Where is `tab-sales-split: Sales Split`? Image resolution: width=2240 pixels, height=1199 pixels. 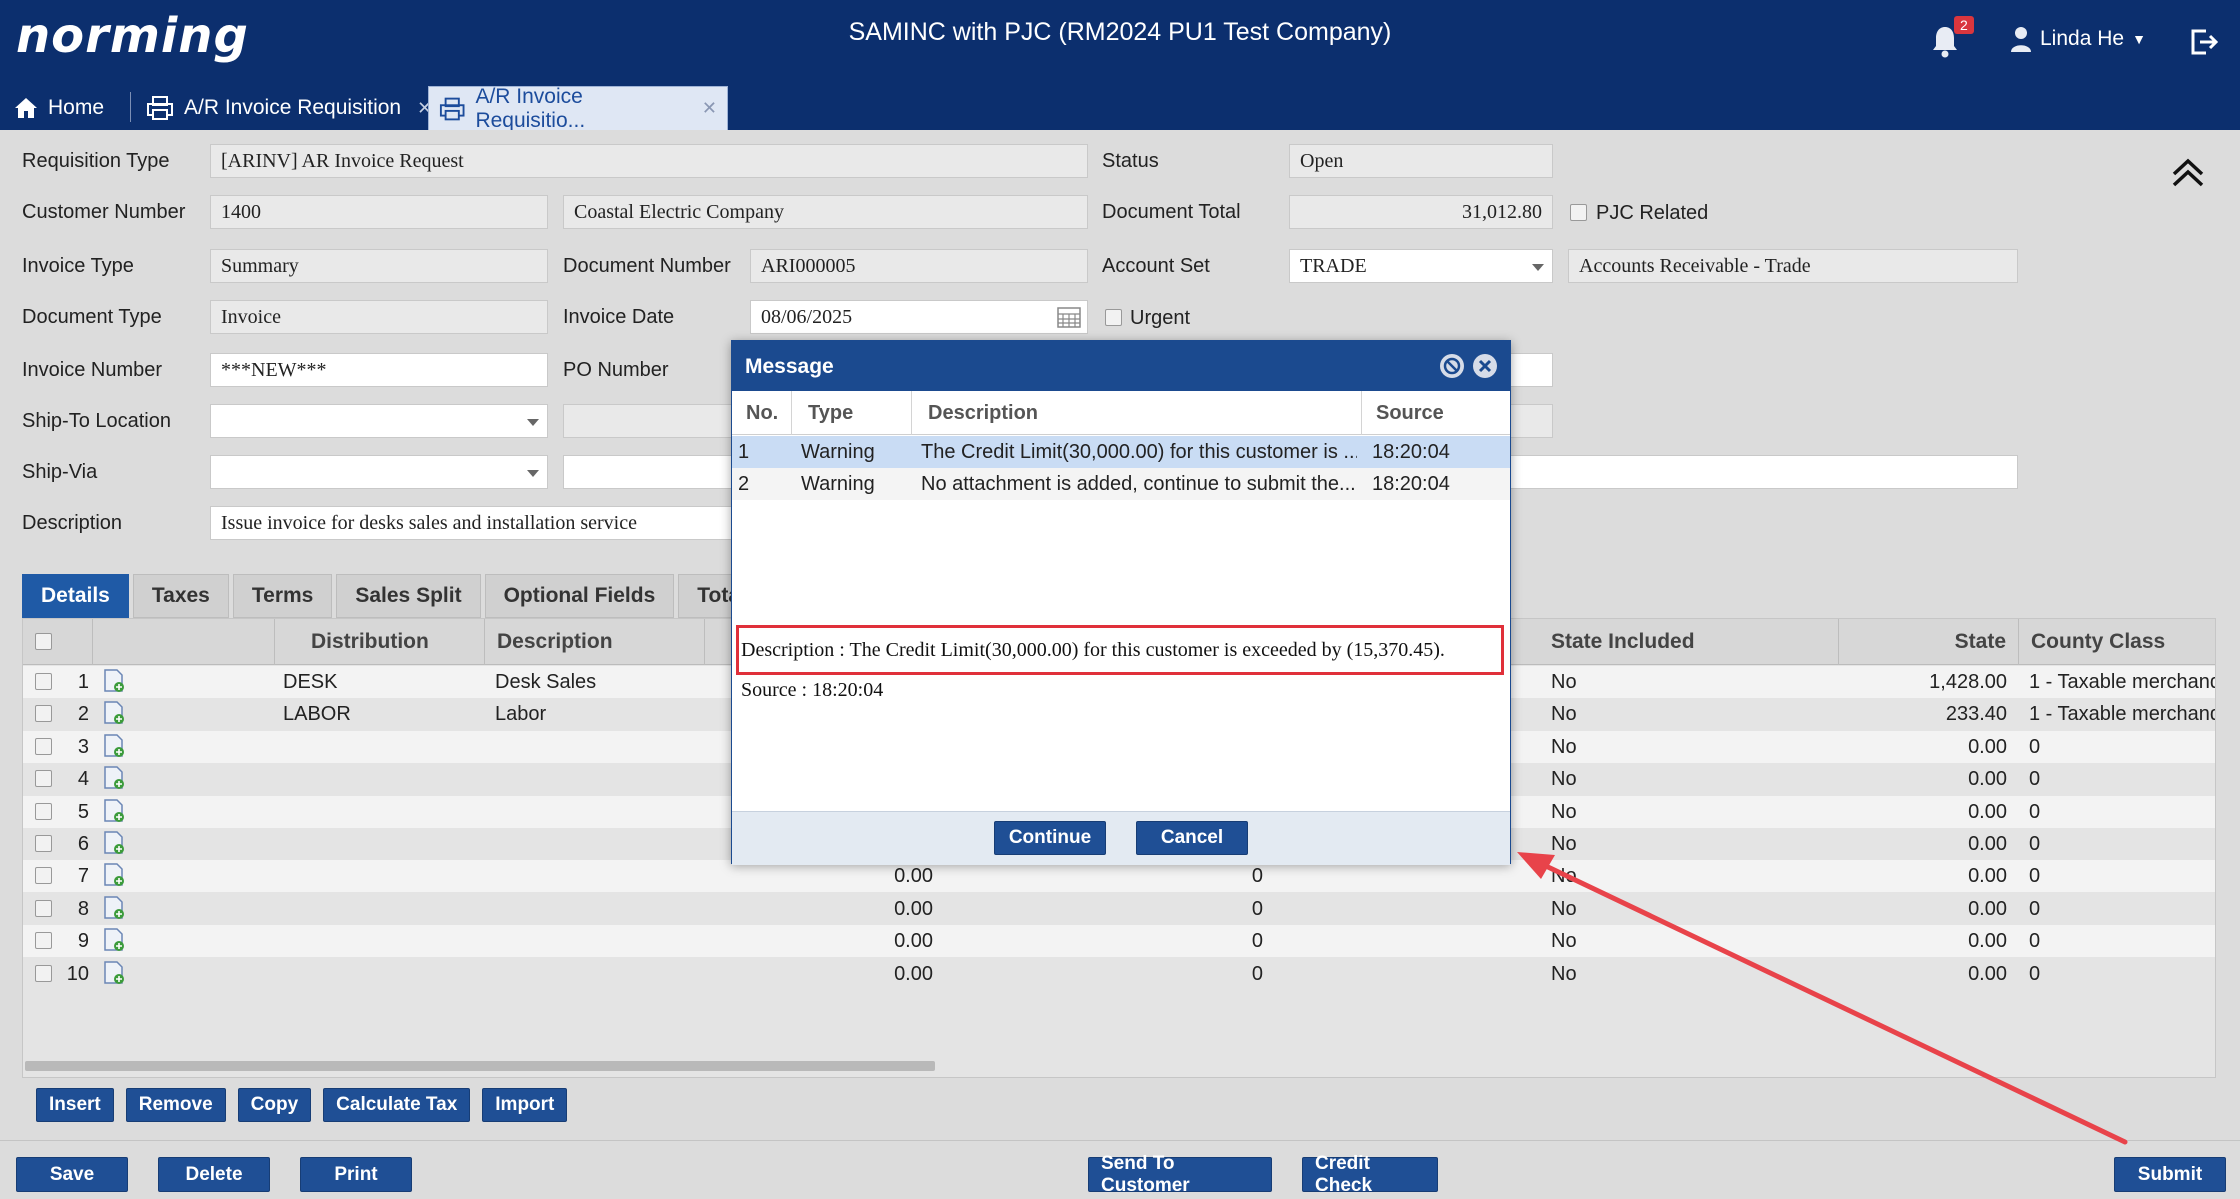
tab-sales-split: Sales Split is located at coordinates (408, 596).